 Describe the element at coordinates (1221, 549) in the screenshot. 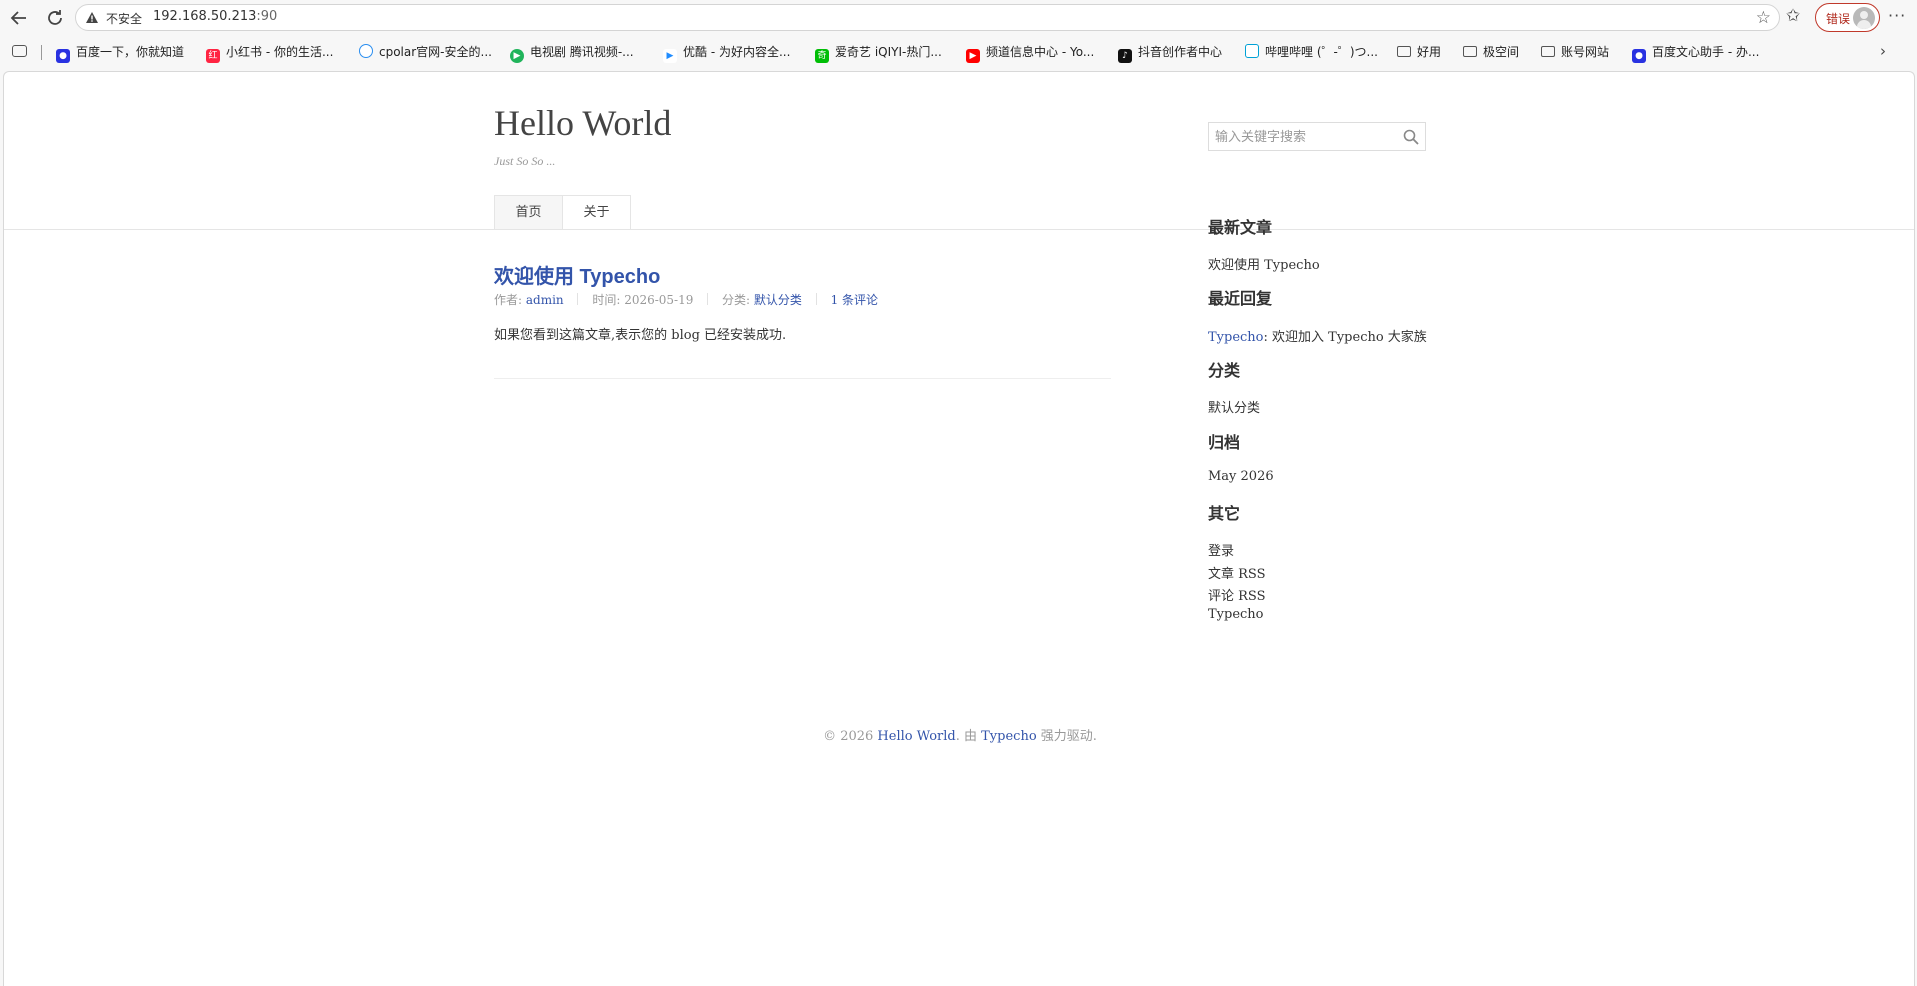

I see `login-link: 登录` at that location.